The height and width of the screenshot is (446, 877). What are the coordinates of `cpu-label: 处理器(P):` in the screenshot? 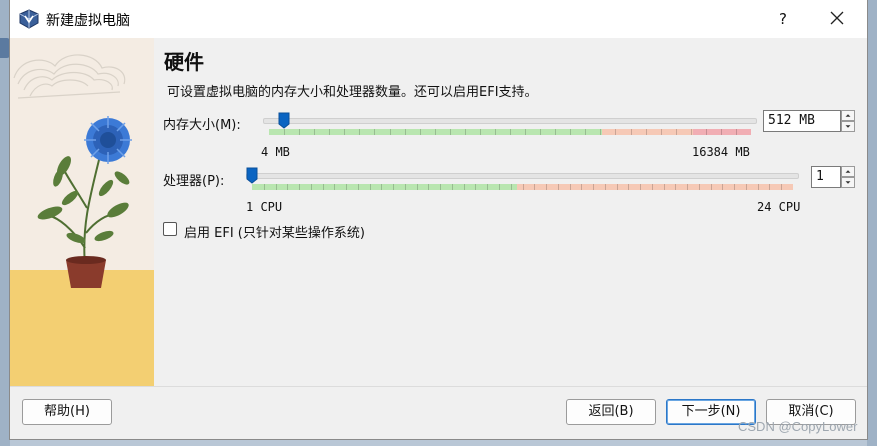 It's located at (194, 181).